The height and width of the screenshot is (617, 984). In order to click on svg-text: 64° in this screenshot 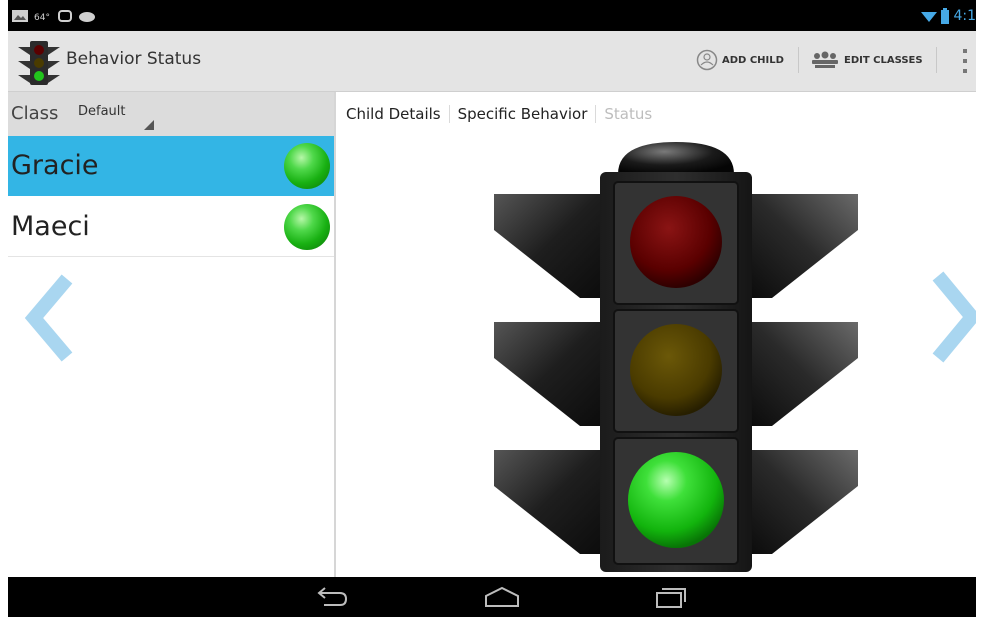, I will do `click(42, 17)`.